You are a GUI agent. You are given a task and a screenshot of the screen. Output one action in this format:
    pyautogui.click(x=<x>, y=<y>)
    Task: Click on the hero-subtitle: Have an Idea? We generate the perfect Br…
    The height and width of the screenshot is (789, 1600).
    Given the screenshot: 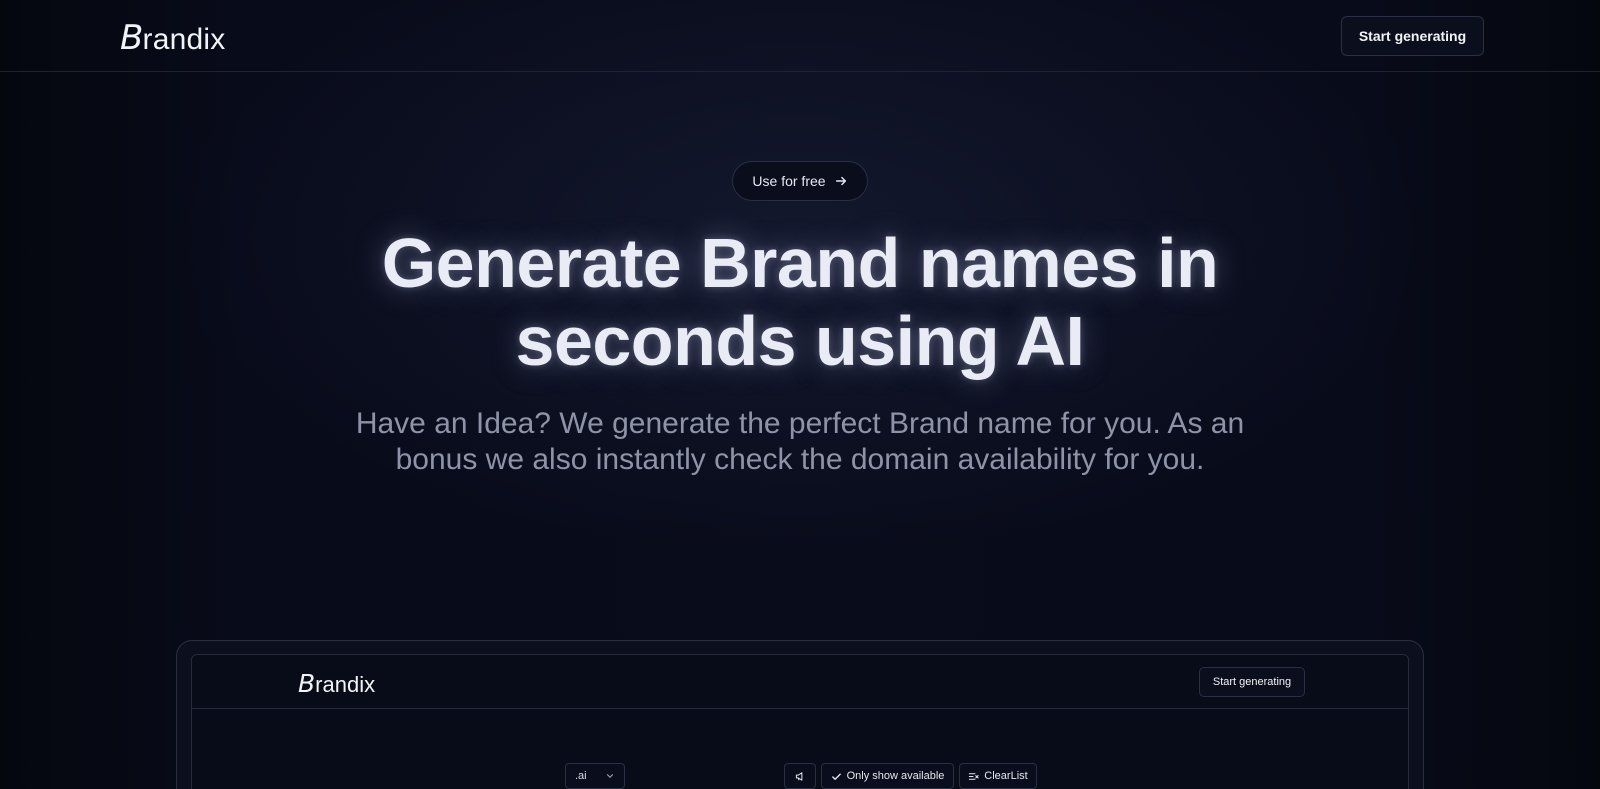 What is the action you would take?
    pyautogui.click(x=800, y=442)
    